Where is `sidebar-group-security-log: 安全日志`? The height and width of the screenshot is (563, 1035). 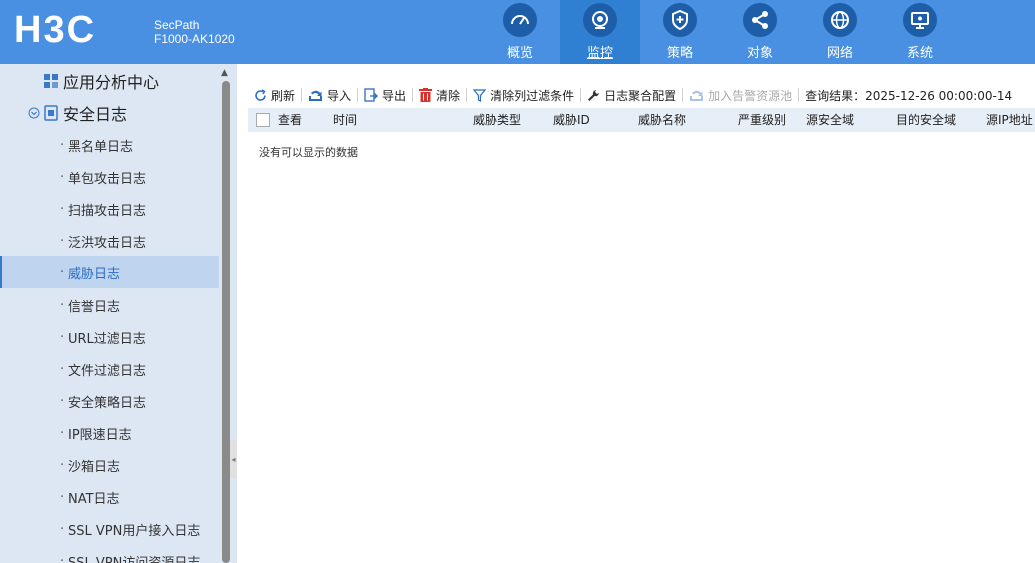
sidebar-group-security-log: 安全日志 is located at coordinates (63, 113).